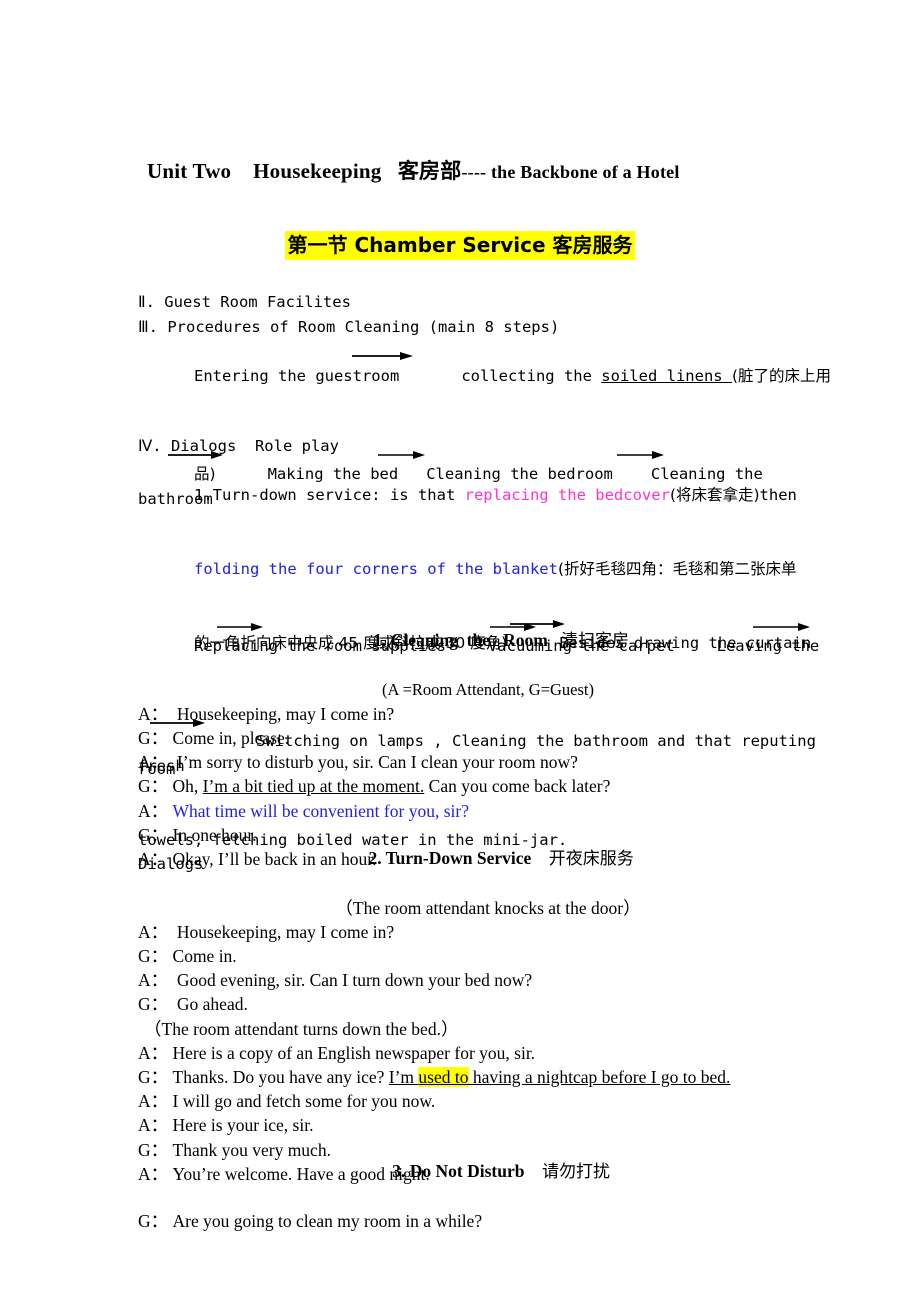 This screenshot has width=920, height=1302. What do you see at coordinates (666, 375) in the screenshot?
I see `step-soiled-linens: soiled linens` at bounding box center [666, 375].